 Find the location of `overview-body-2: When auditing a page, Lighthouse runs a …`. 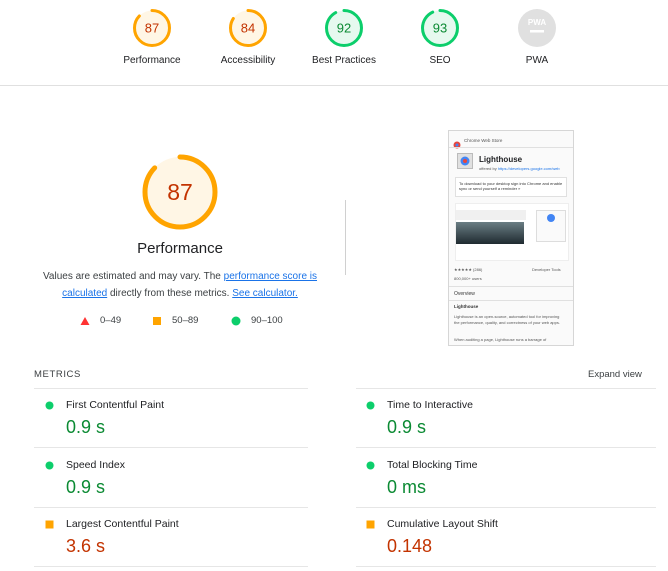

overview-body-2: When auditing a page, Lighthouse runs a … is located at coordinates (500, 339).